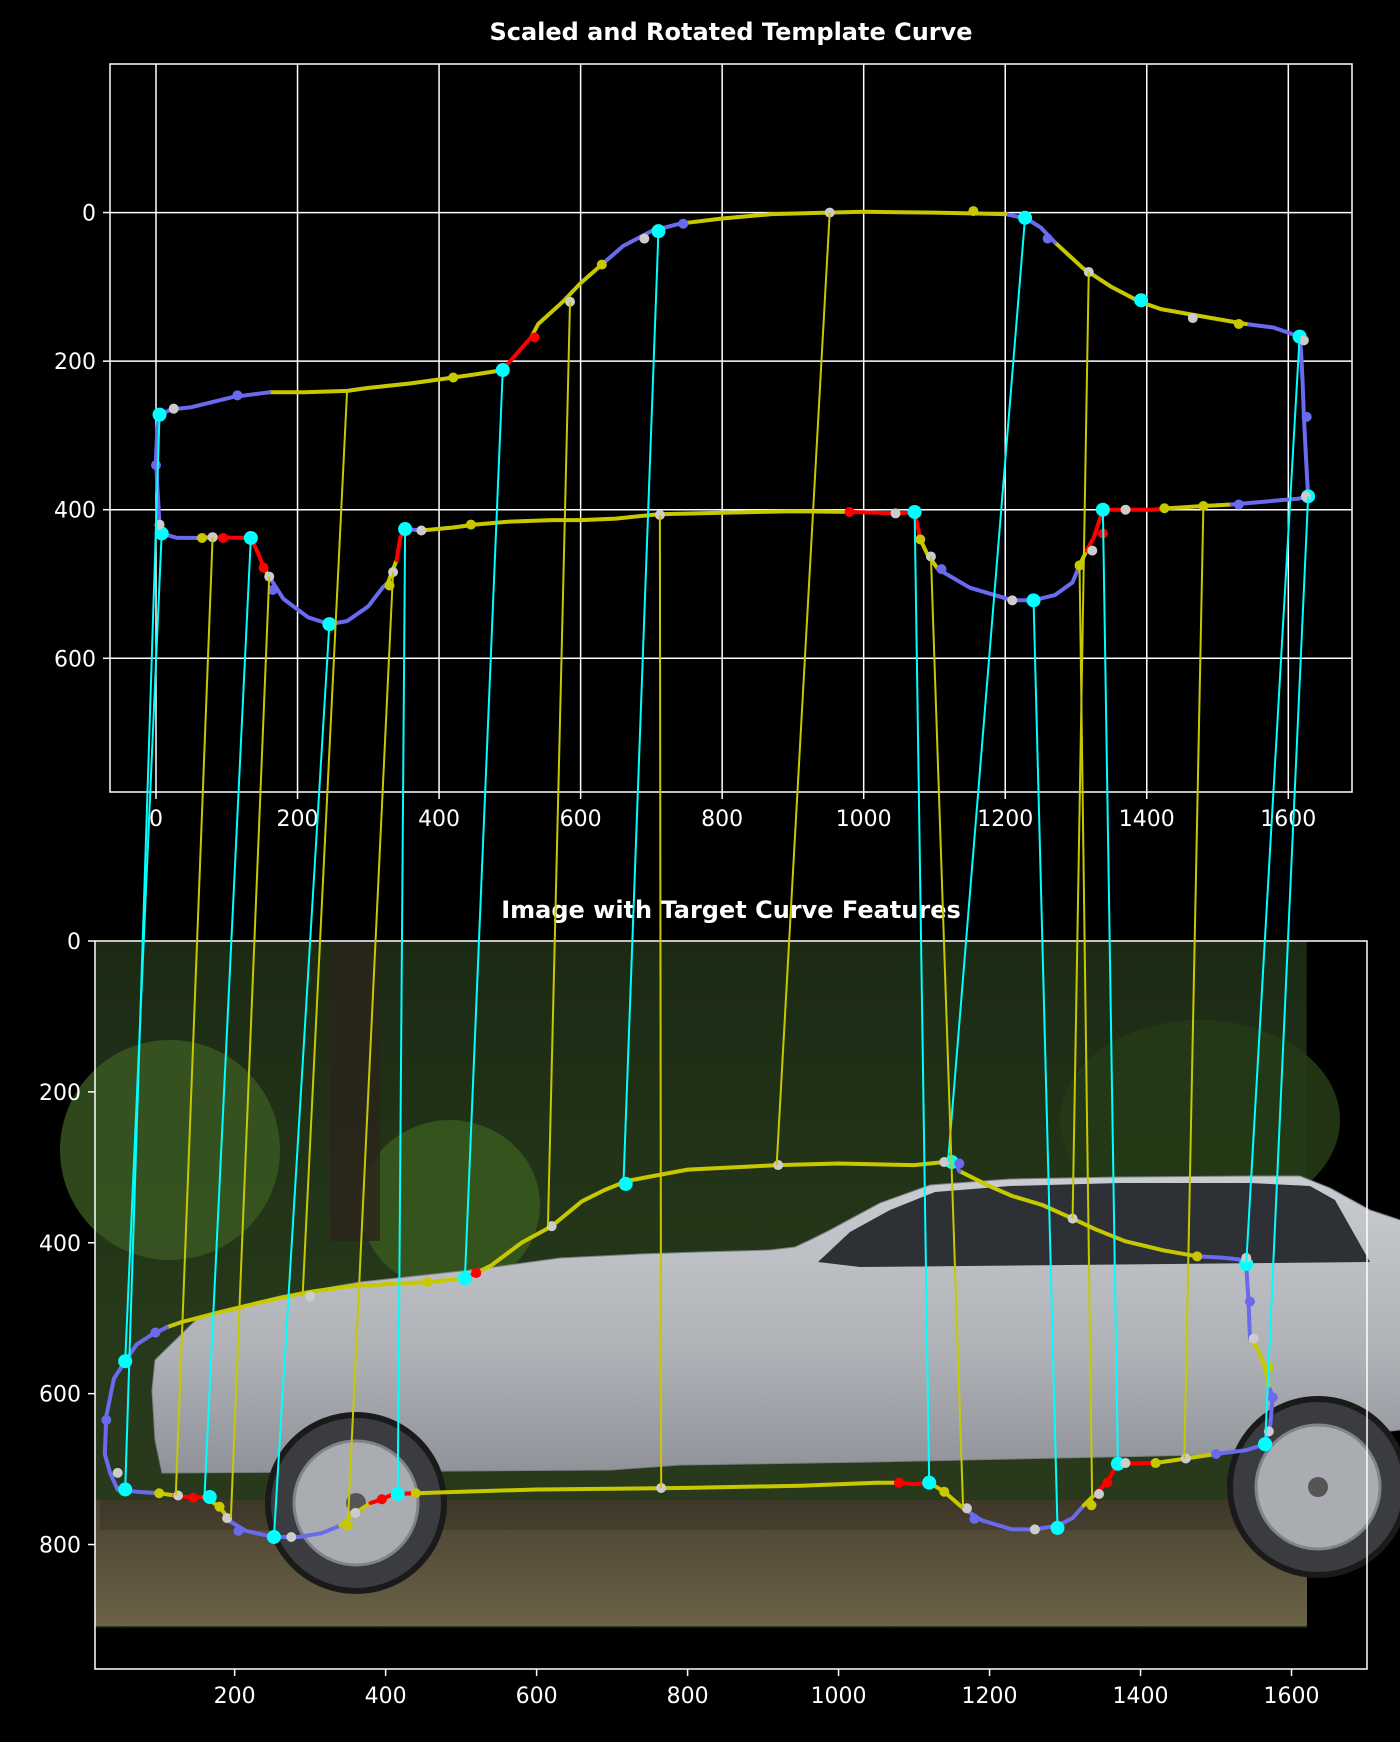 The height and width of the screenshot is (1742, 1400). Describe the element at coordinates (660, 1001) in the screenshot. I see `correspondence-line` at that location.